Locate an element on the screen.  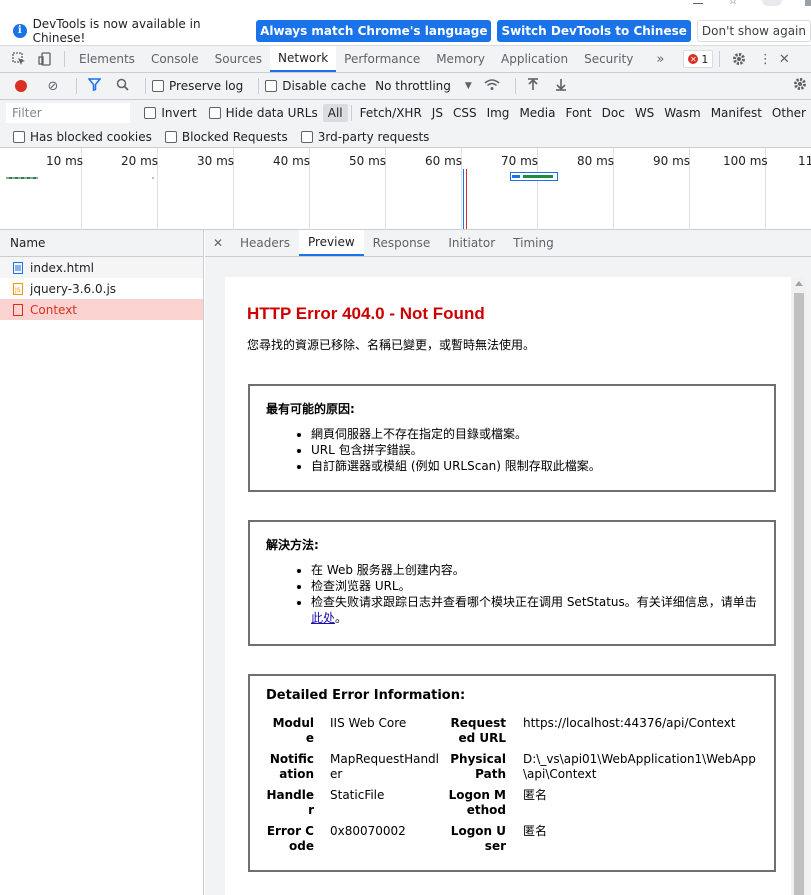
device-toolbar-icon is located at coordinates (45, 59).